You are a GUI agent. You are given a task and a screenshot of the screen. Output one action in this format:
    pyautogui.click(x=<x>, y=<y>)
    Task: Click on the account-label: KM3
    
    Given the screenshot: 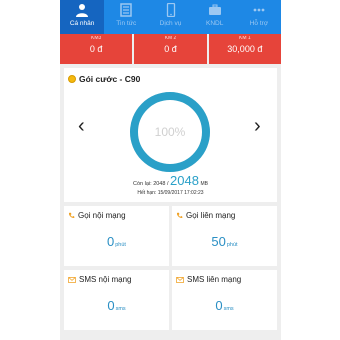 What is the action you would take?
    pyautogui.click(x=96, y=38)
    